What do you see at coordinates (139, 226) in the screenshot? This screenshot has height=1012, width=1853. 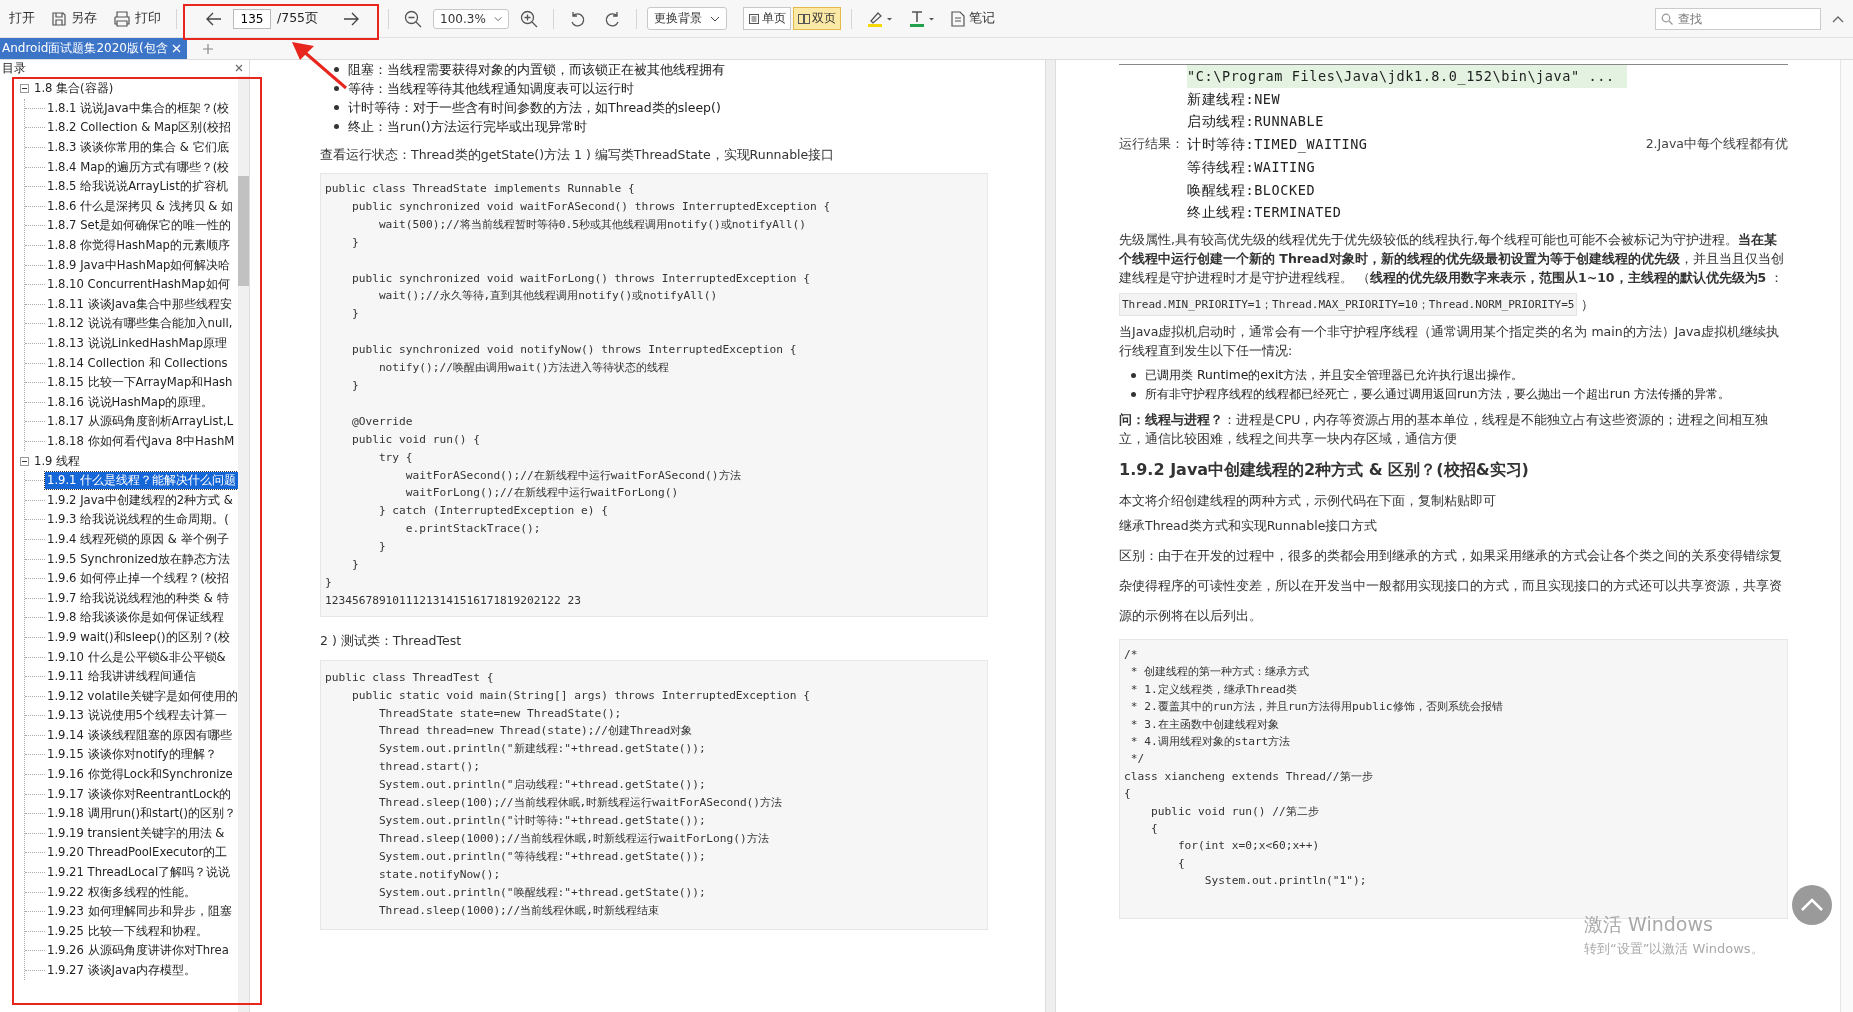 I see `outline-item: 1.8.7 Set是如何确保它的唯一性的` at bounding box center [139, 226].